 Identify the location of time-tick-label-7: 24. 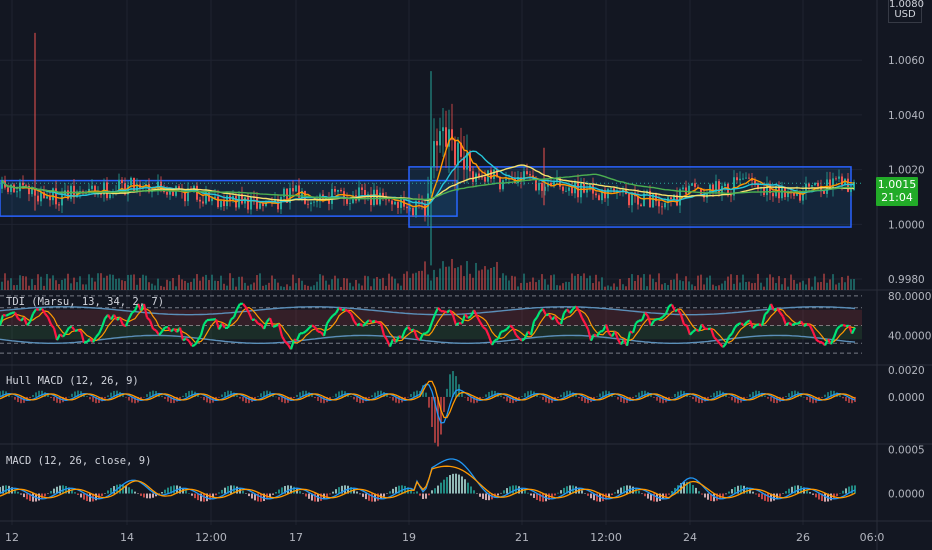
(690, 537).